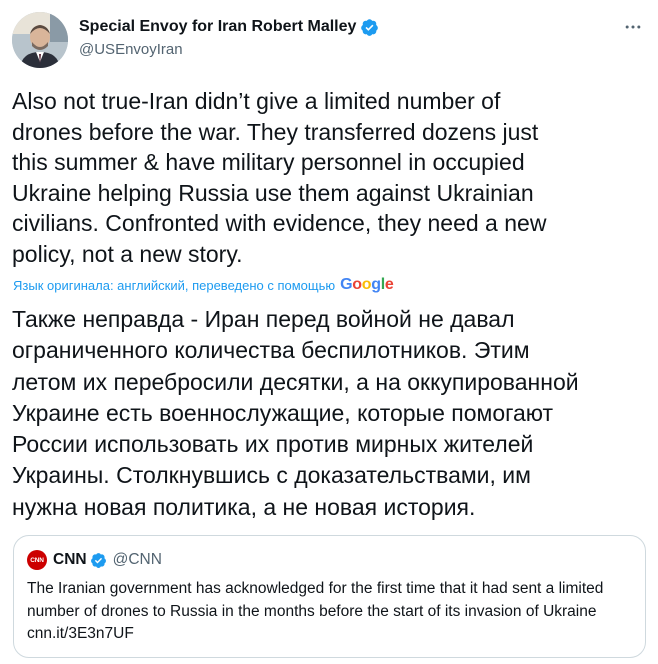  What do you see at coordinates (37, 560) in the screenshot?
I see `cnn-avatar: CNN` at bounding box center [37, 560].